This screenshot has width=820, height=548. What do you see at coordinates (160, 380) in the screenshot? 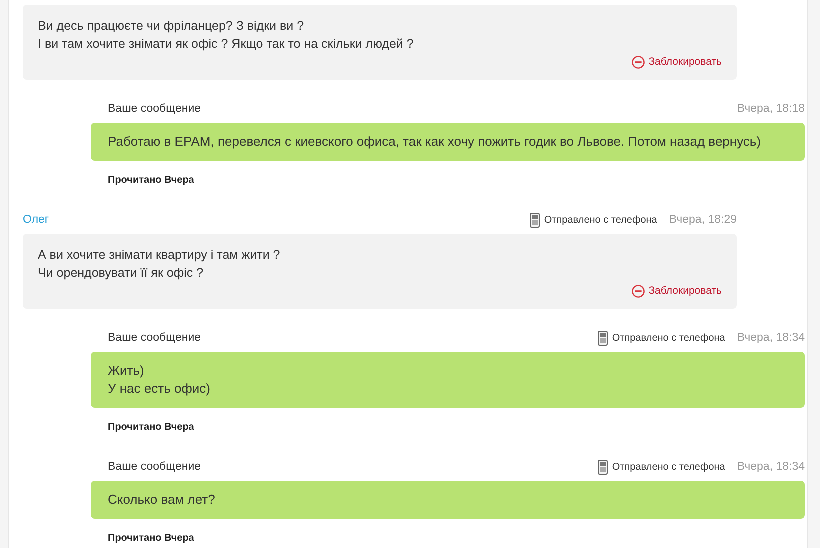
I see `message-text: Жить) У нас есть офис)` at bounding box center [160, 380].